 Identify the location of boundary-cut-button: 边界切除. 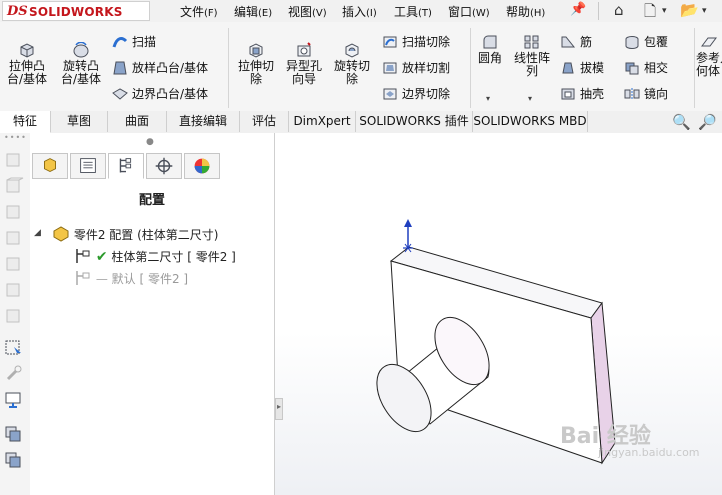
(416, 94).